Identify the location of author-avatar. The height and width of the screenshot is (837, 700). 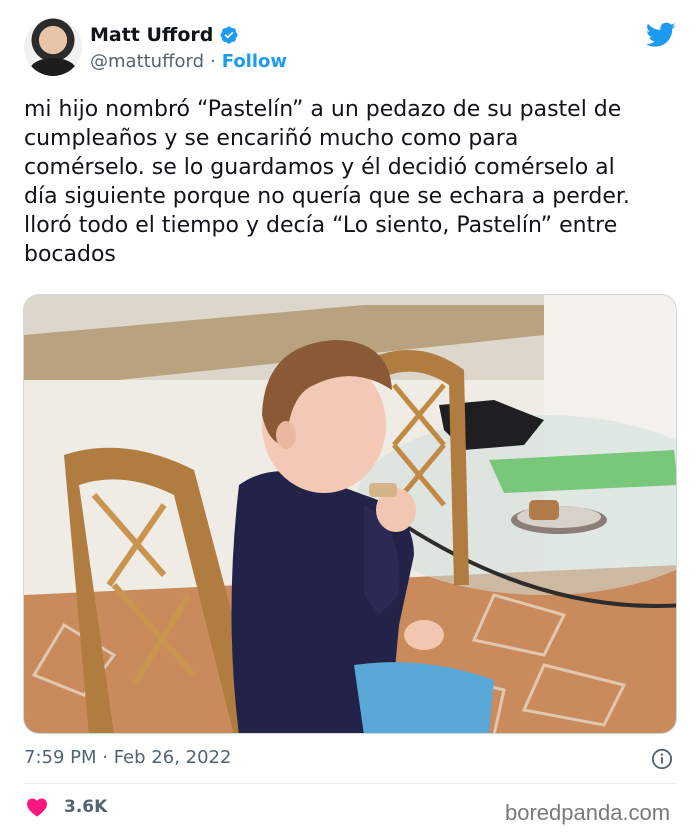
(53, 47).